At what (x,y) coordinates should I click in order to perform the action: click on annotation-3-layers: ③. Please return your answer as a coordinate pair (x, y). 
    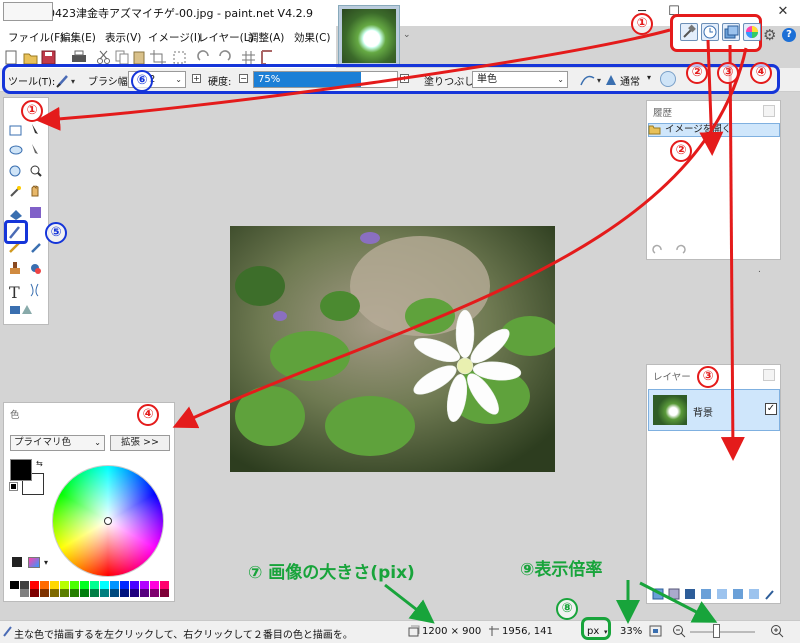
    Looking at the image, I should click on (708, 377).